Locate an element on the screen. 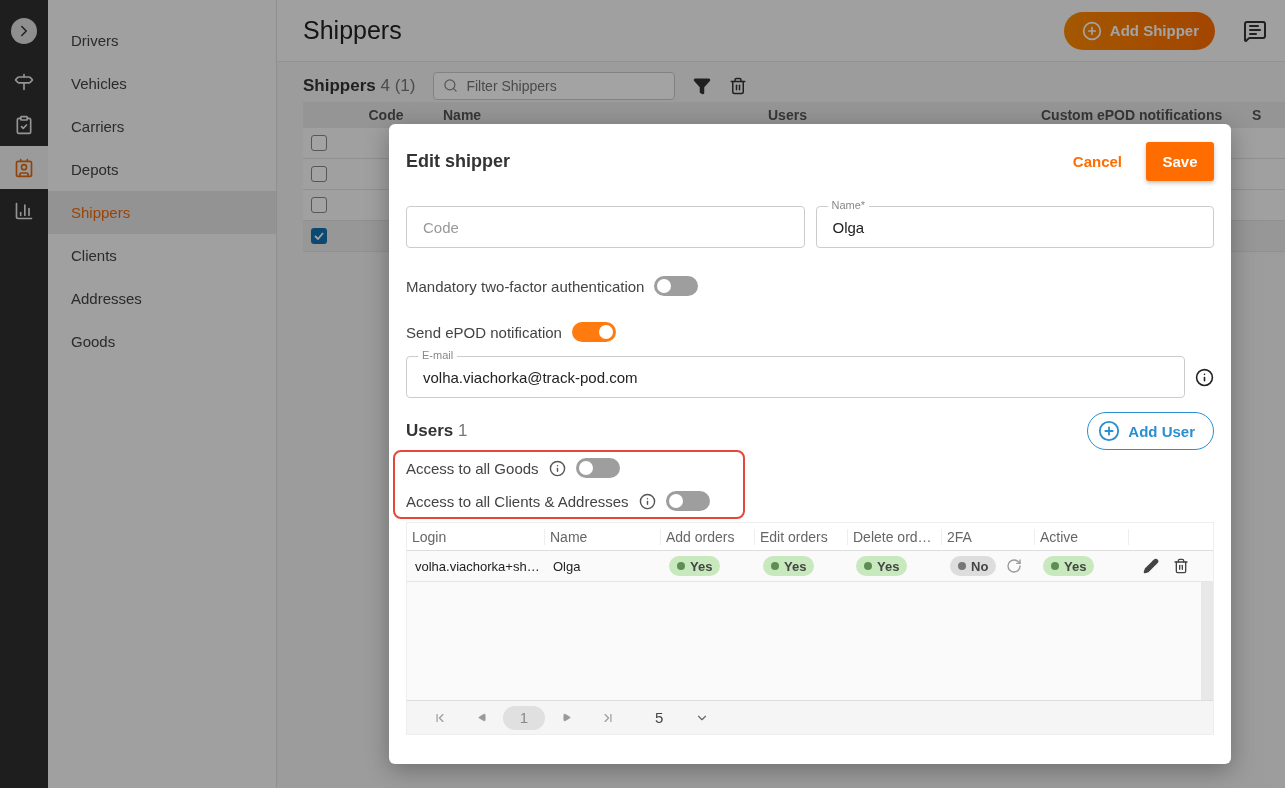  route-sign-icon is located at coordinates (24, 81).